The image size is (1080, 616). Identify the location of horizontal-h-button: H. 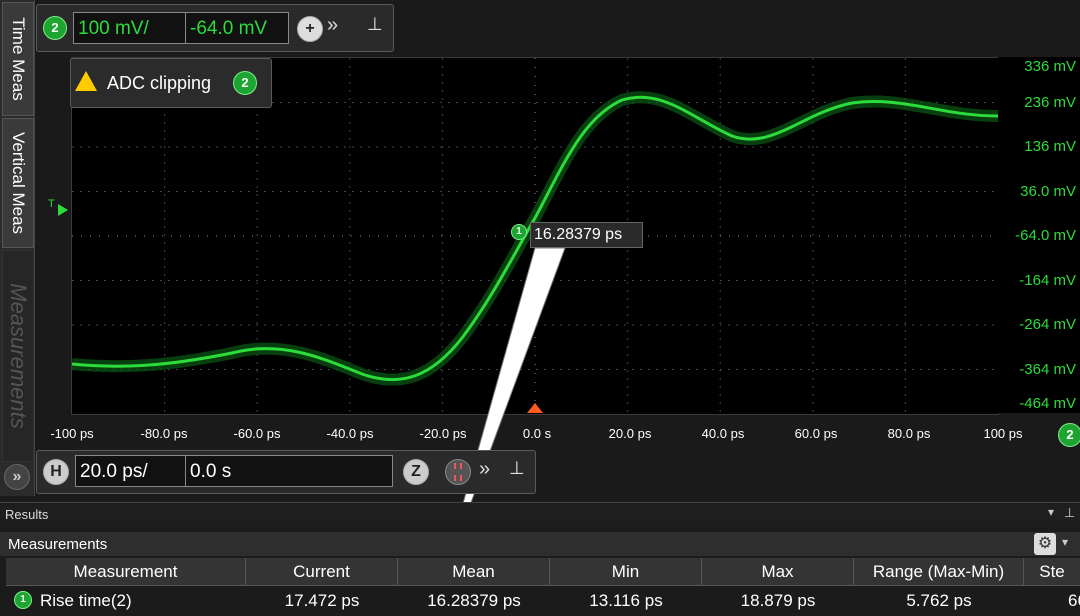
(56, 472).